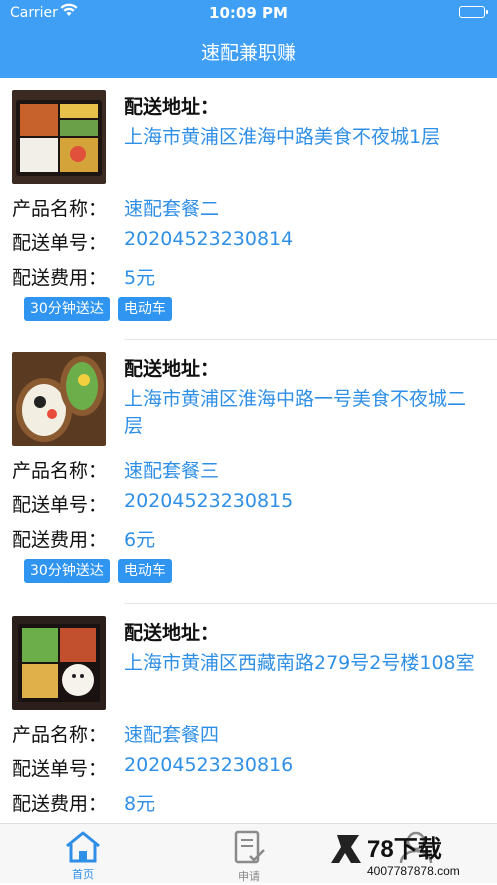 This screenshot has width=497, height=885. I want to click on home-icon, so click(83, 847).